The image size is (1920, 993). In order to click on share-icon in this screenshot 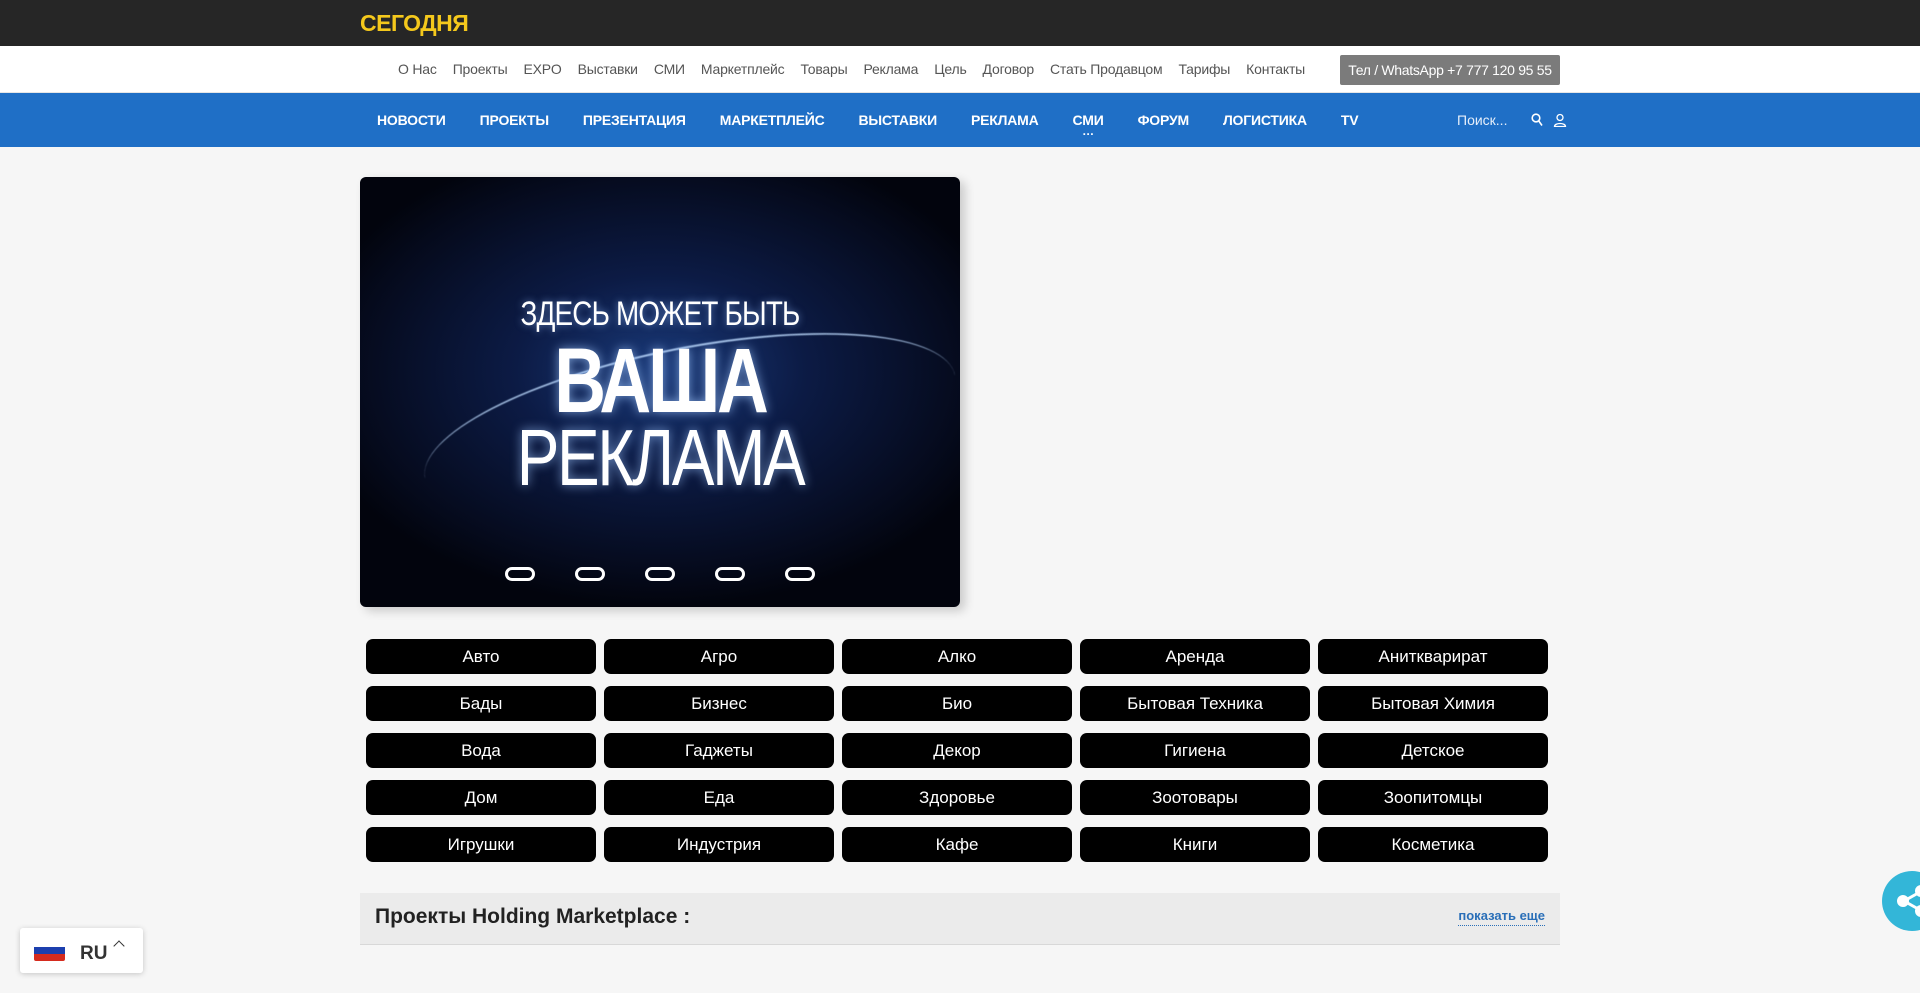, I will do `click(1908, 901)`.